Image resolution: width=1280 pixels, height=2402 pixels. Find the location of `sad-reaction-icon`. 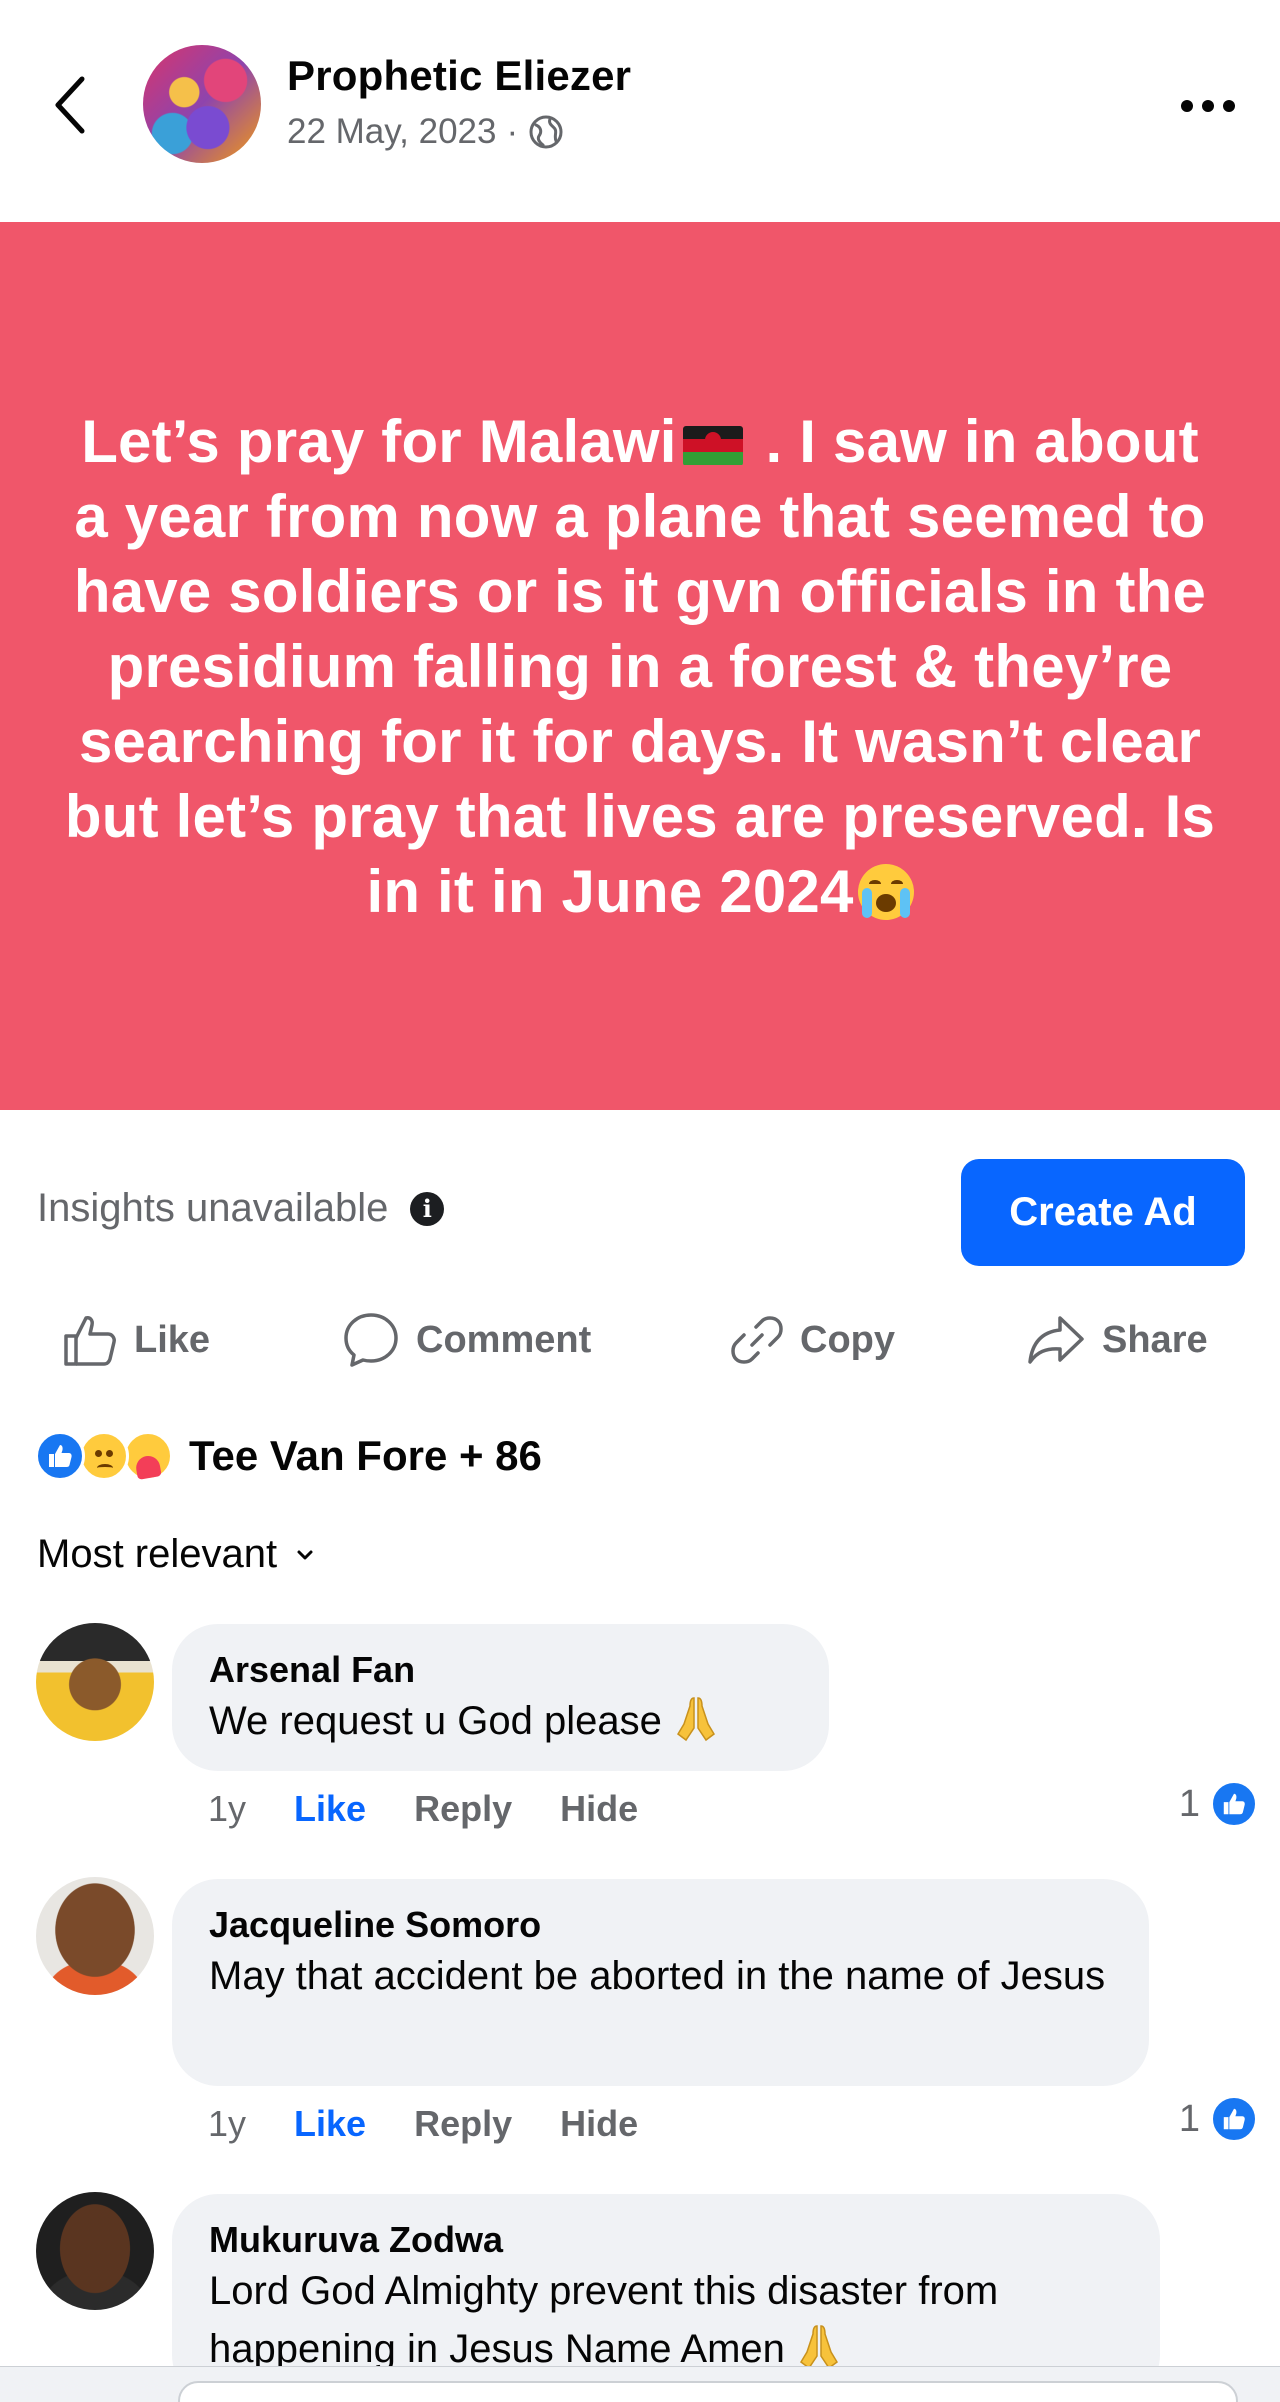

sad-reaction-icon is located at coordinates (104, 1456).